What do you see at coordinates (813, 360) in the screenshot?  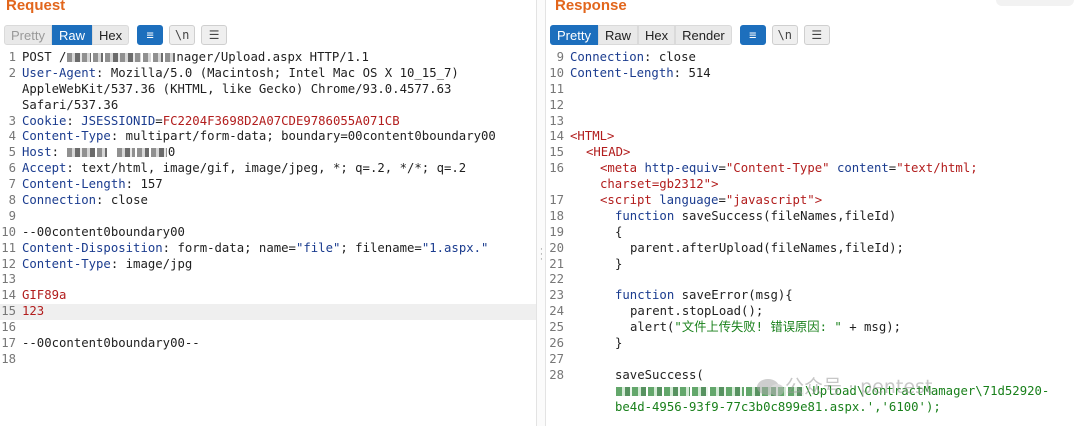 I see `code-line: 27` at bounding box center [813, 360].